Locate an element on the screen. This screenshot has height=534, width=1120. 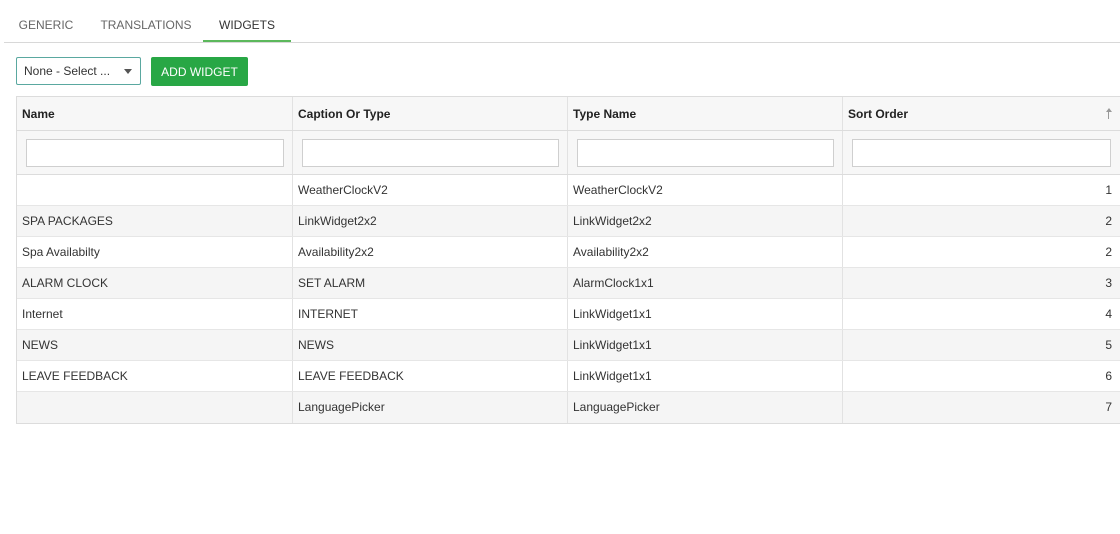
column-header-name: Name is located at coordinates (154, 113).